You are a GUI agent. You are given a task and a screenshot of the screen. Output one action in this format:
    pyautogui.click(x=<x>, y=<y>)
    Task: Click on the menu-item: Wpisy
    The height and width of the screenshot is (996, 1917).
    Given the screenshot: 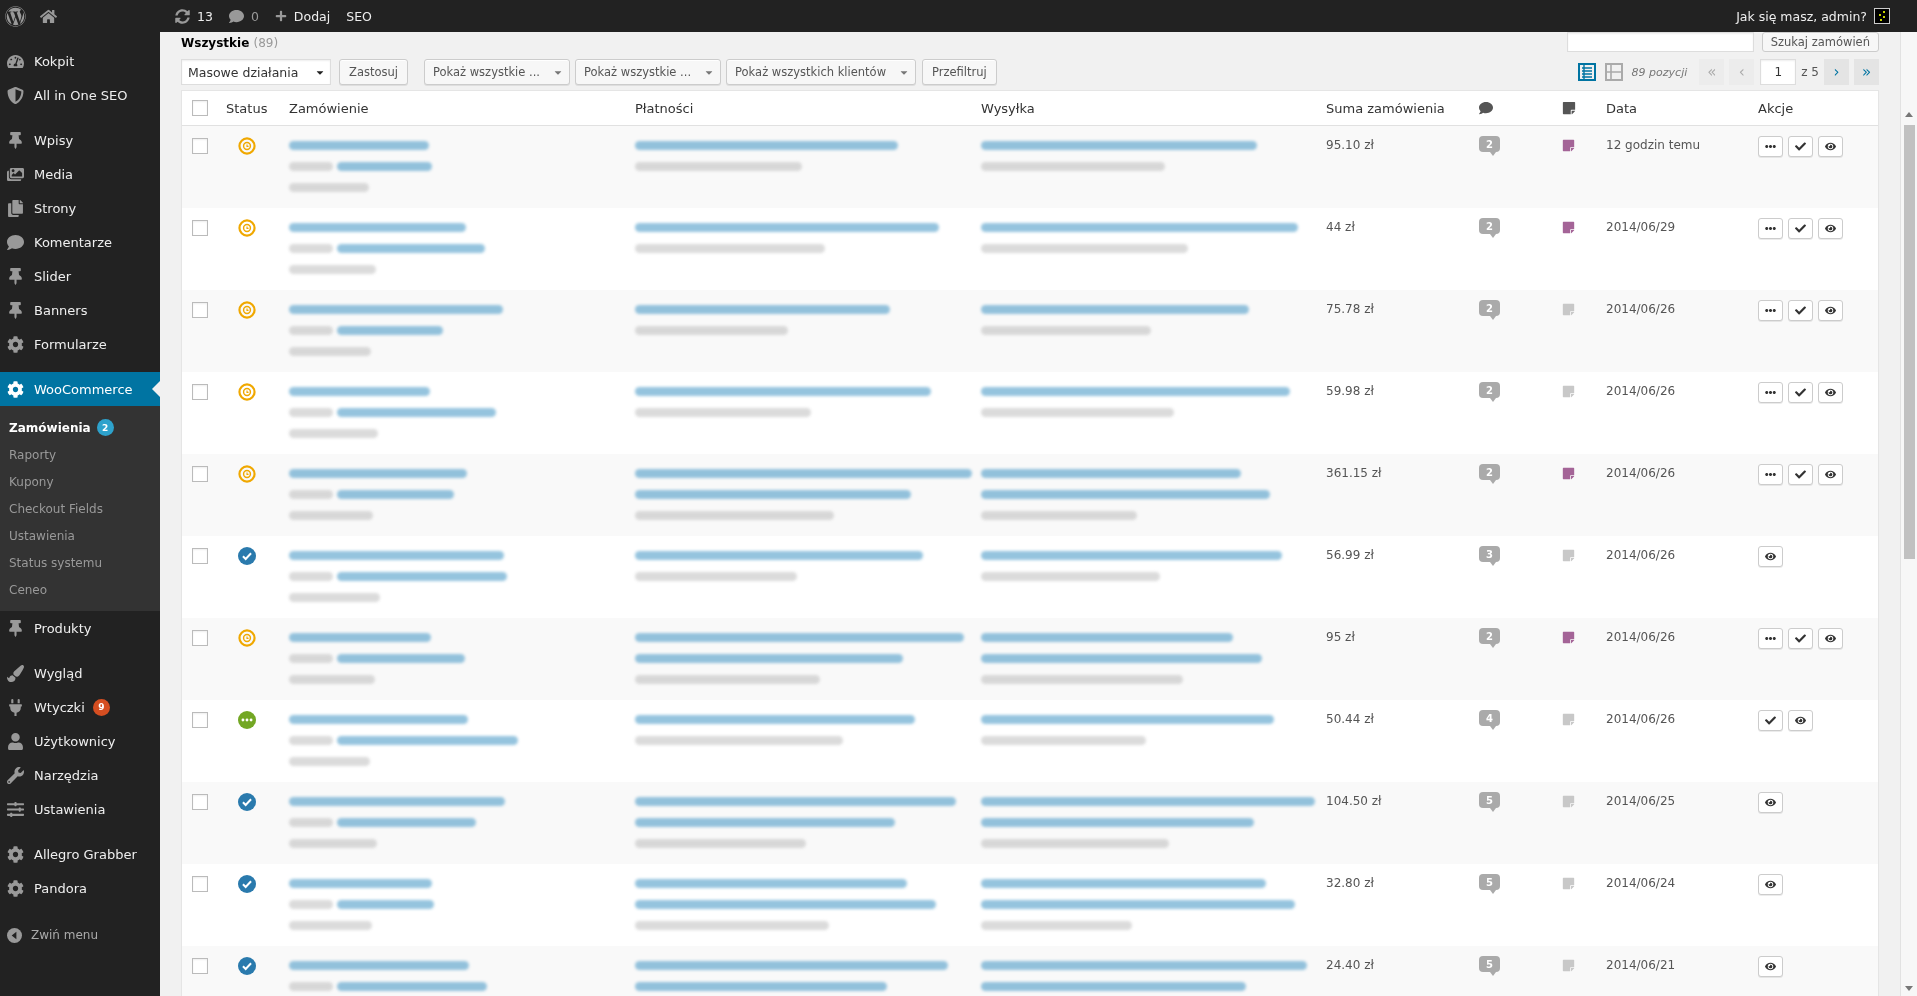 What is the action you would take?
    pyautogui.click(x=80, y=140)
    